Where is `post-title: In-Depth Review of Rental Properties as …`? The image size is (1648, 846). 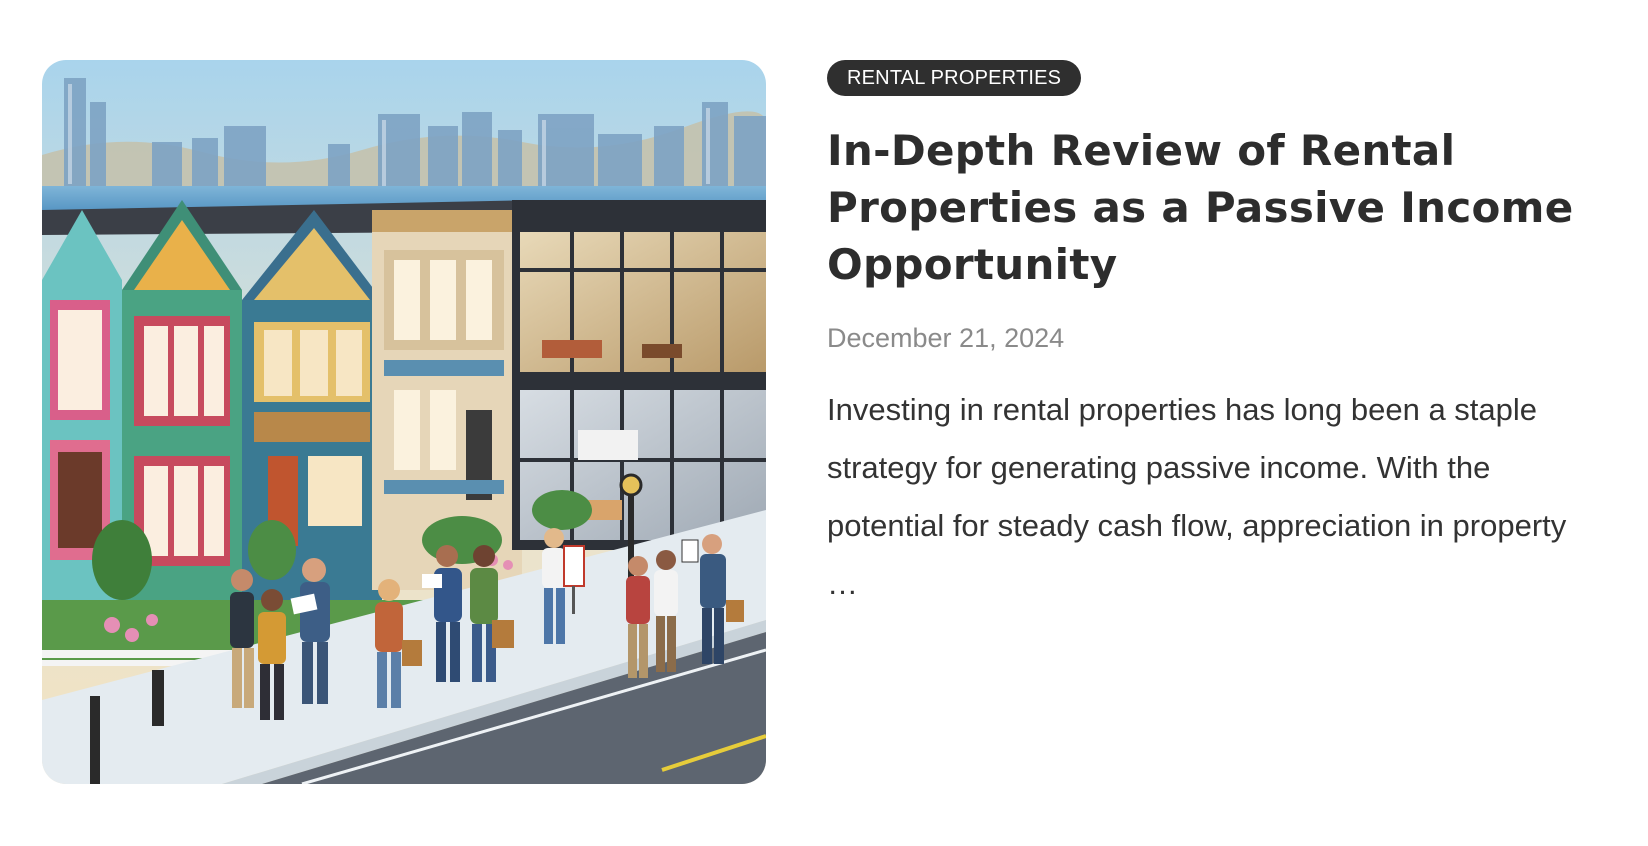
post-title: In-Depth Review of Rental Properties as … is located at coordinates (1222, 207).